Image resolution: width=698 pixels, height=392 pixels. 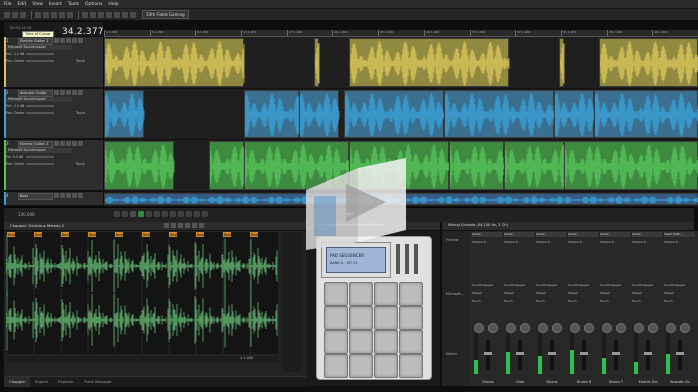 What do you see at coordinates (181, 214) in the screenshot?
I see `prev-frame-icon` at bounding box center [181, 214].